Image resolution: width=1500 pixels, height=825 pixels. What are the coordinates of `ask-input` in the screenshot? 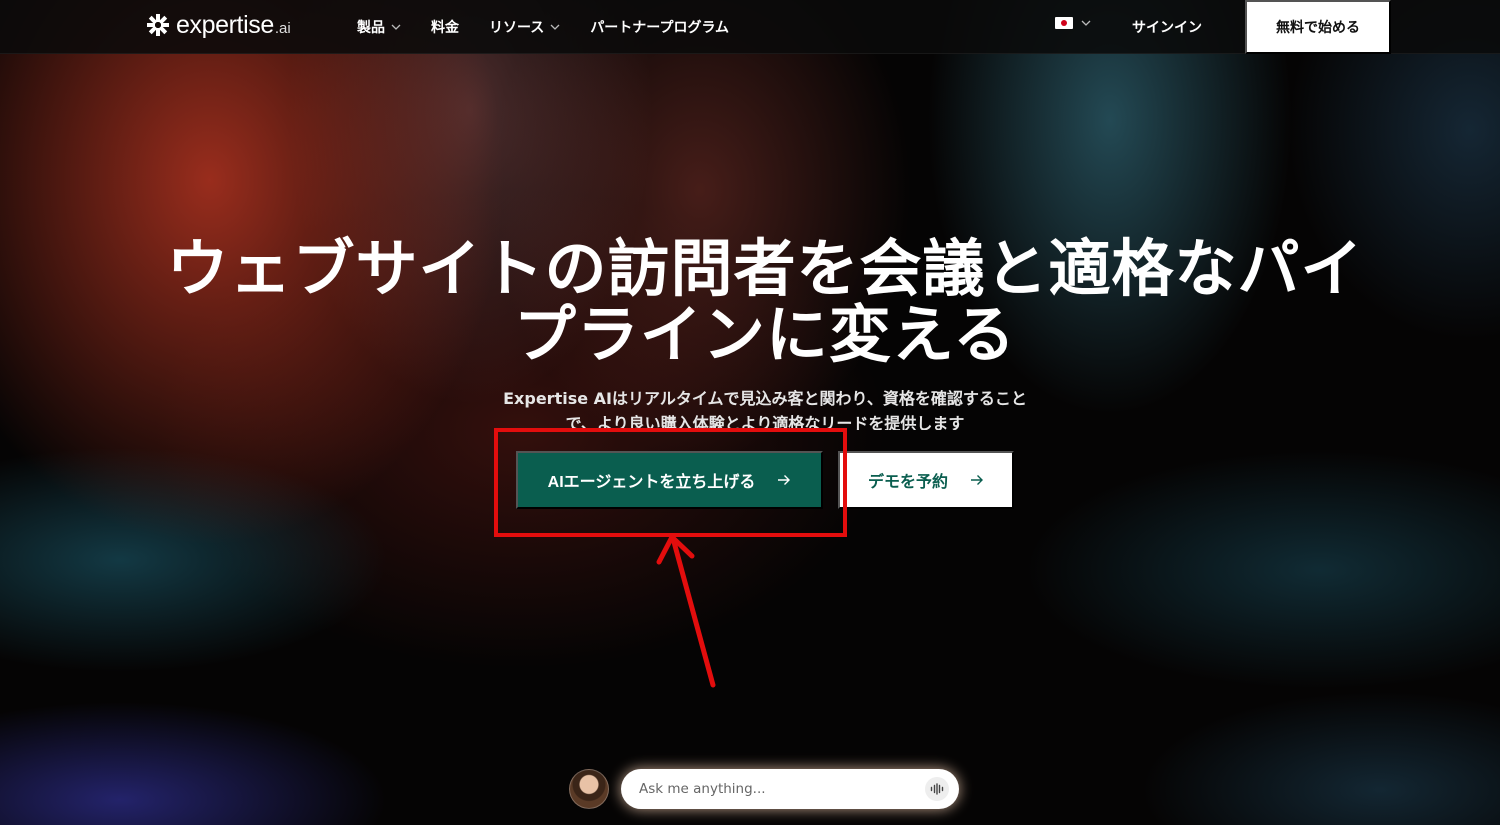 It's located at (774, 789).